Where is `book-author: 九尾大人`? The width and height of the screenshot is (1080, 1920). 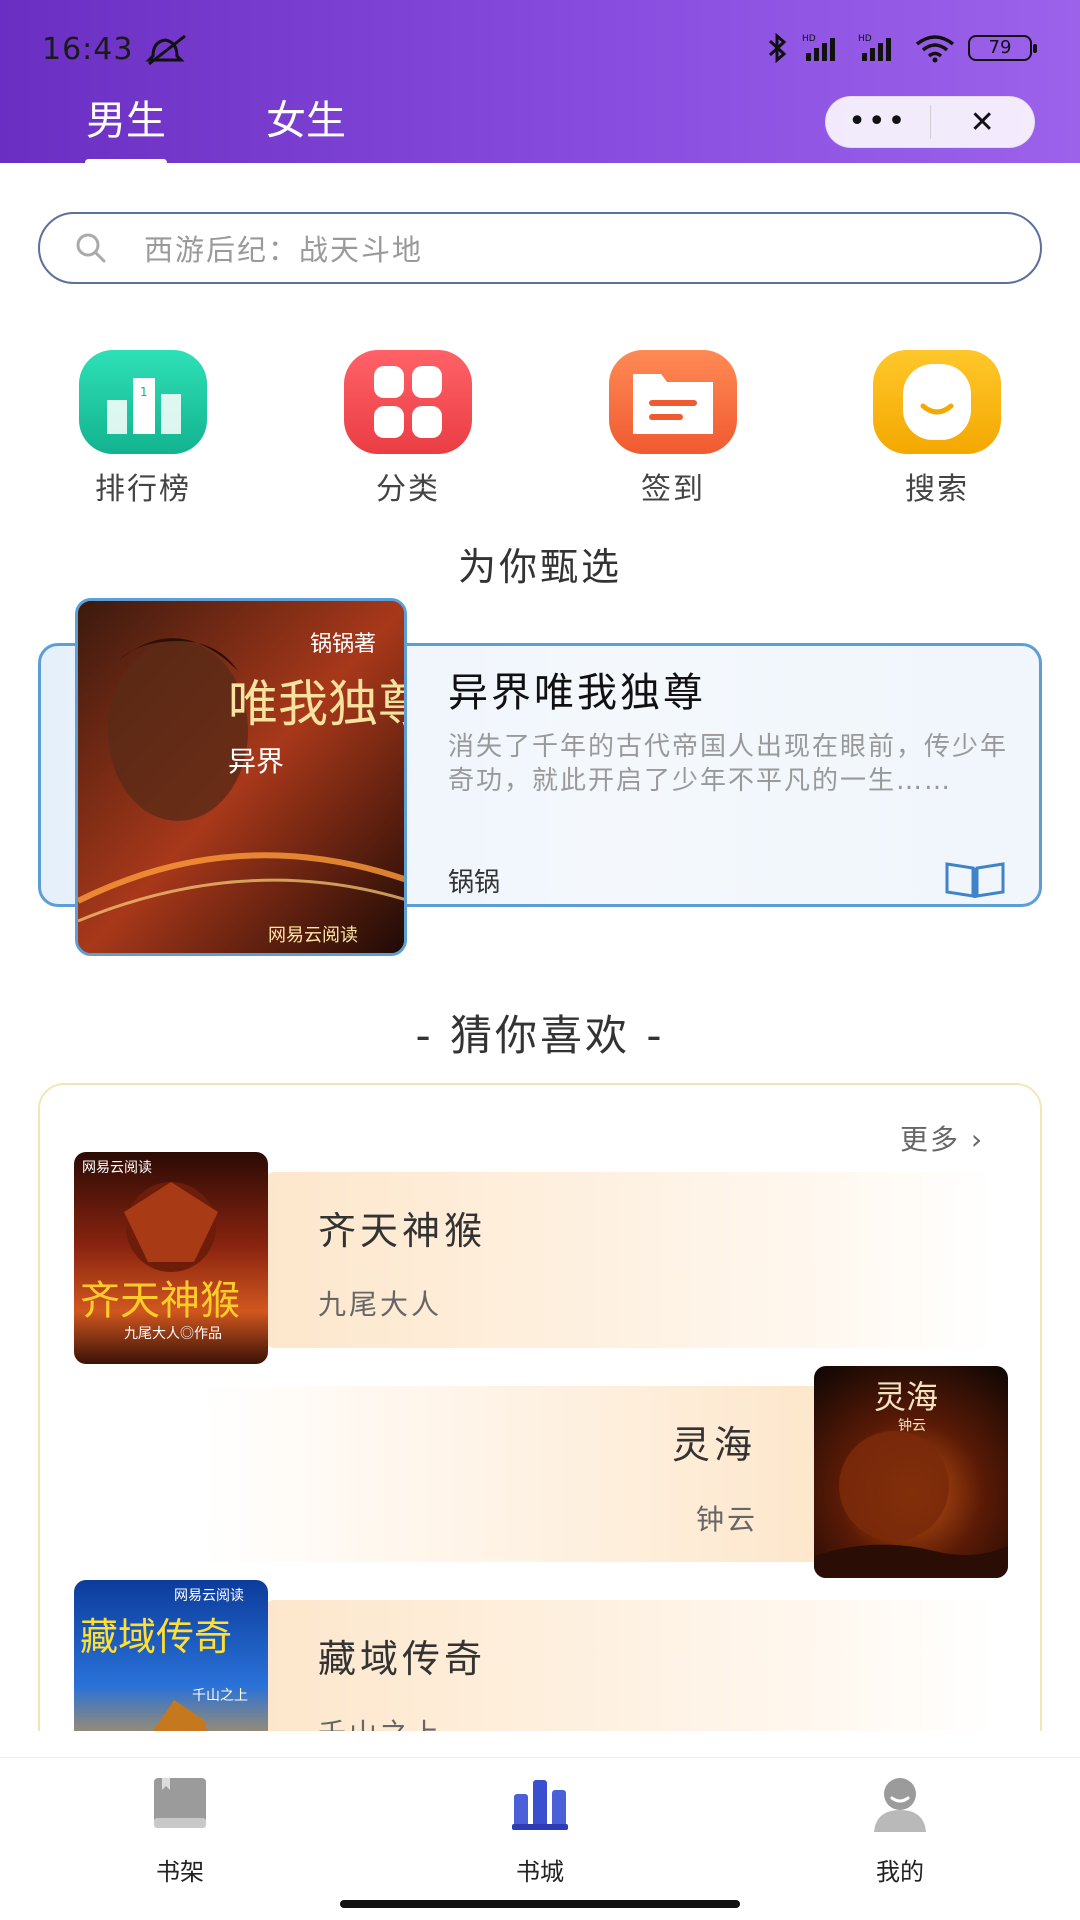
book-author: 九尾大人 is located at coordinates (380, 1304).